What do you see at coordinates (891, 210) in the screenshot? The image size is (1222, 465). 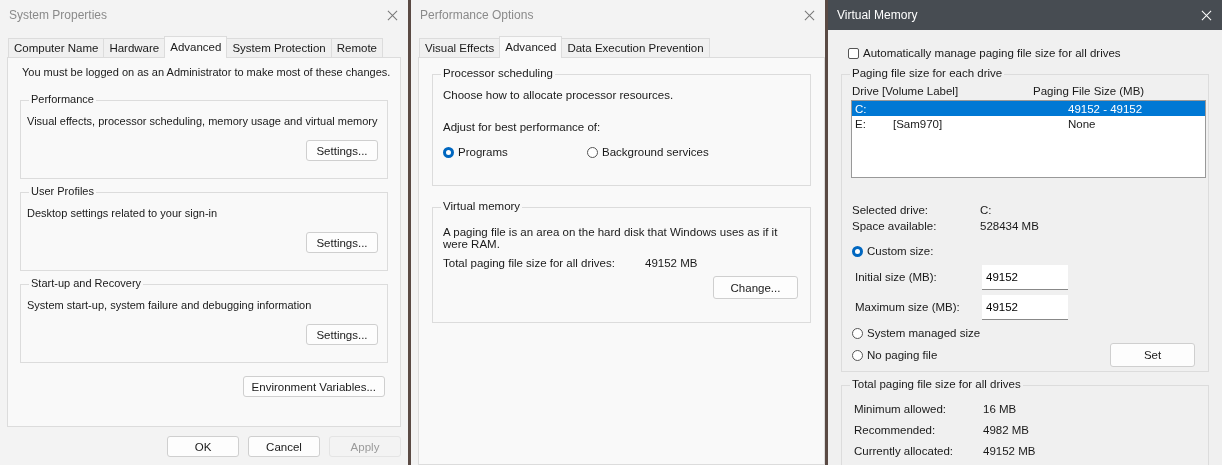 I see `info-label: Selected drive:` at bounding box center [891, 210].